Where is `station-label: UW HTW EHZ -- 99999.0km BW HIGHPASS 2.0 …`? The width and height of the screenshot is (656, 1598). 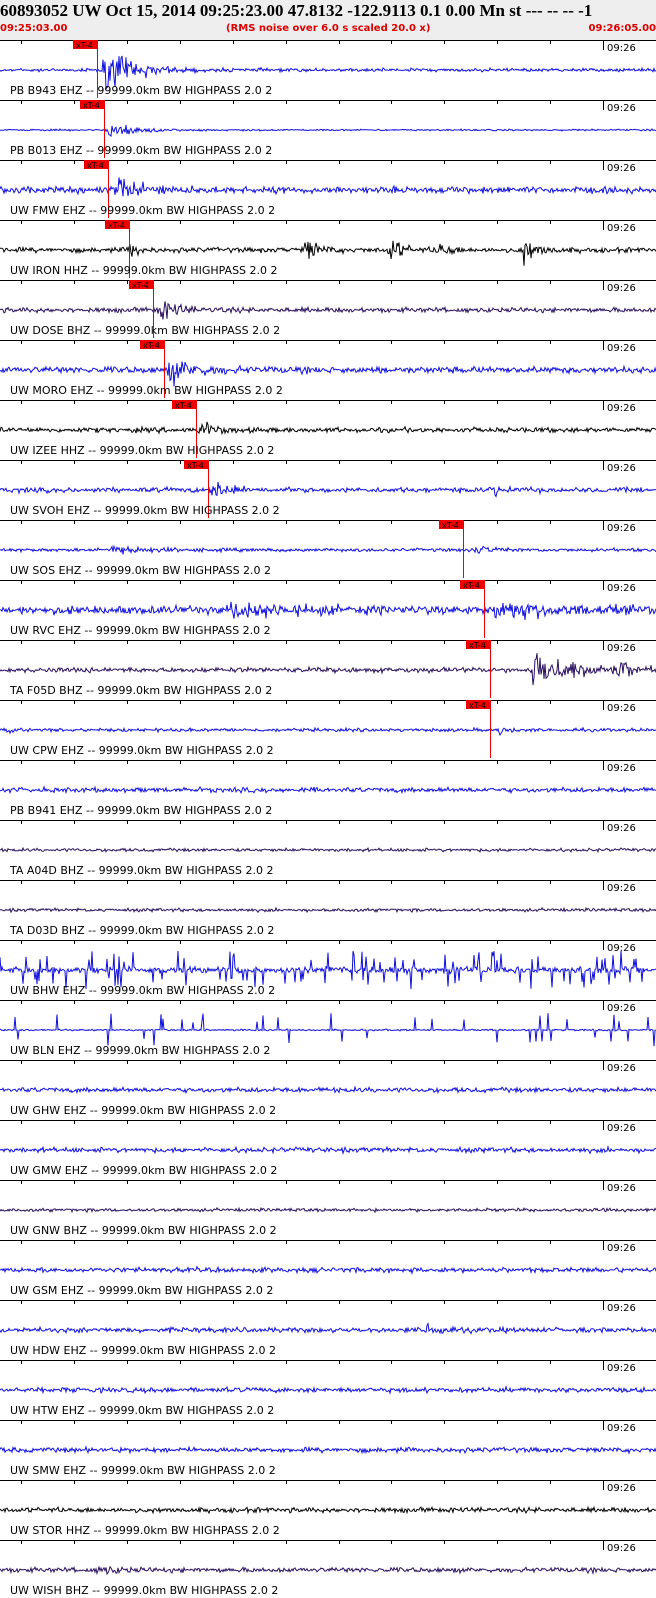 station-label: UW HTW EHZ -- 99999.0km BW HIGHPASS 2.0 … is located at coordinates (142, 1410).